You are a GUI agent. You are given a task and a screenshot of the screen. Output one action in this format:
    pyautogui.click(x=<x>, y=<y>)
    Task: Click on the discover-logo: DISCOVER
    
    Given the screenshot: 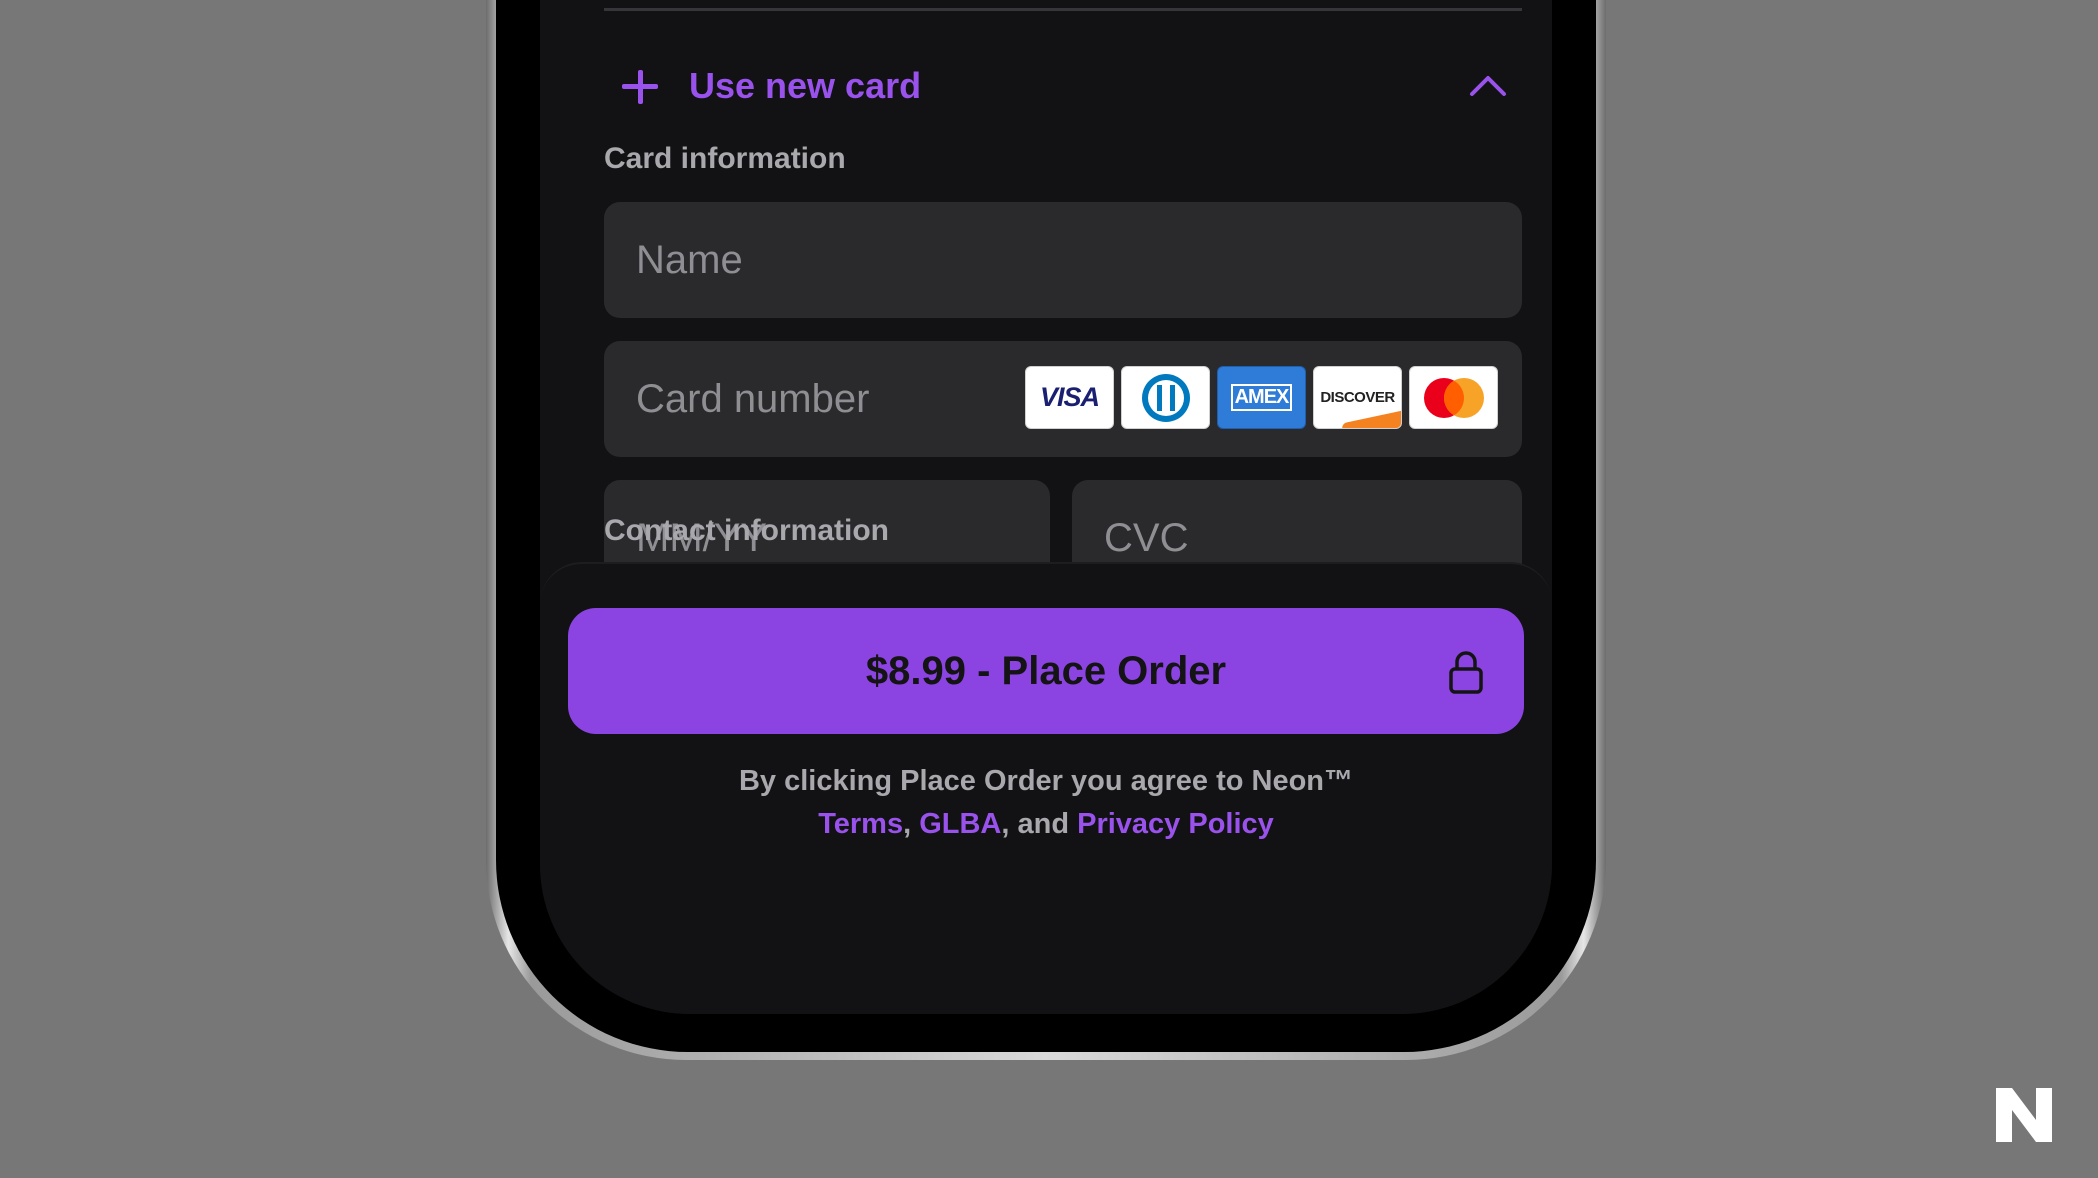 What is the action you would take?
    pyautogui.click(x=1357, y=397)
    